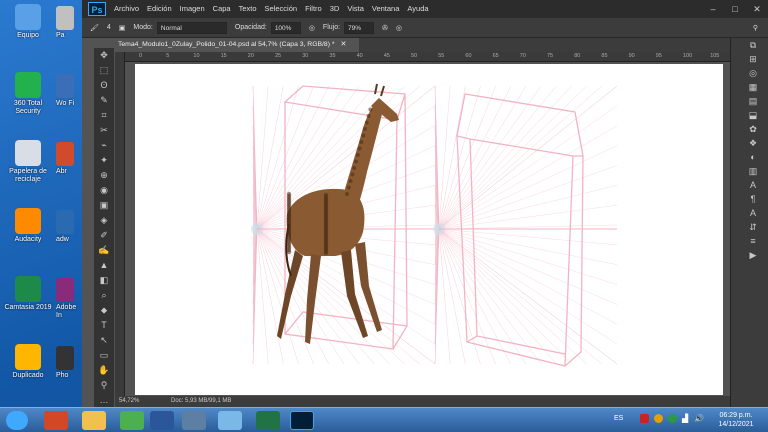 This screenshot has width=768, height=432. What do you see at coordinates (104, 85) in the screenshot?
I see `tool-button: ʘ` at bounding box center [104, 85].